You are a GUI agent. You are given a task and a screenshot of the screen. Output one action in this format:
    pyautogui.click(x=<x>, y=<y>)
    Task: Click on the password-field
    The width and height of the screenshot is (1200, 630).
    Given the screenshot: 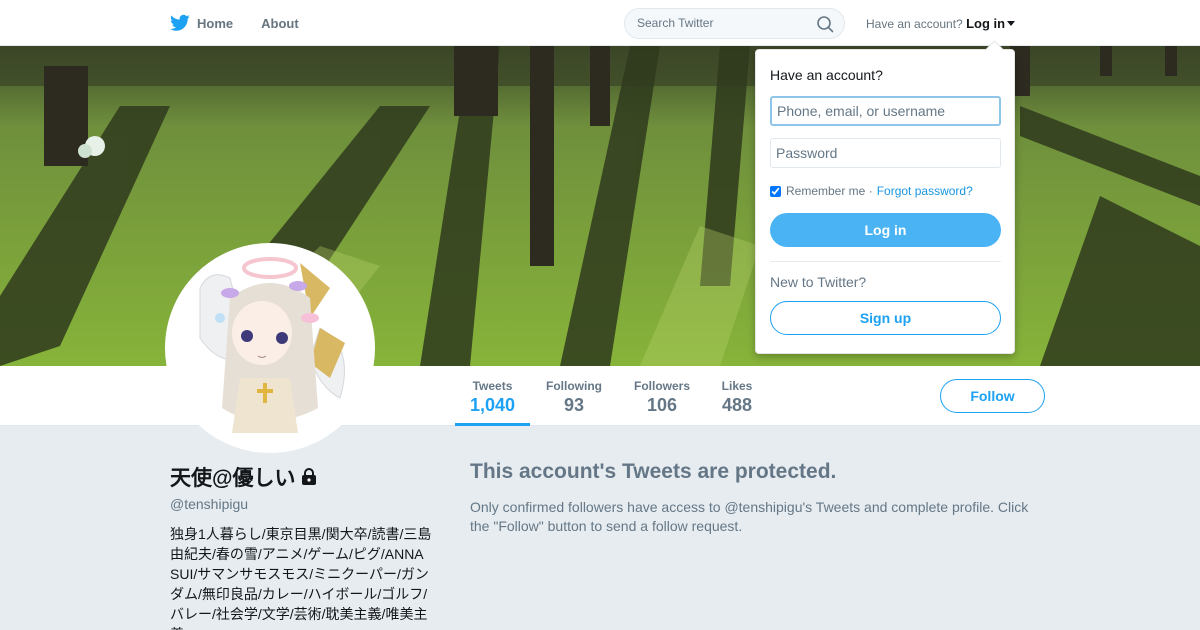 What is the action you would take?
    pyautogui.click(x=885, y=153)
    